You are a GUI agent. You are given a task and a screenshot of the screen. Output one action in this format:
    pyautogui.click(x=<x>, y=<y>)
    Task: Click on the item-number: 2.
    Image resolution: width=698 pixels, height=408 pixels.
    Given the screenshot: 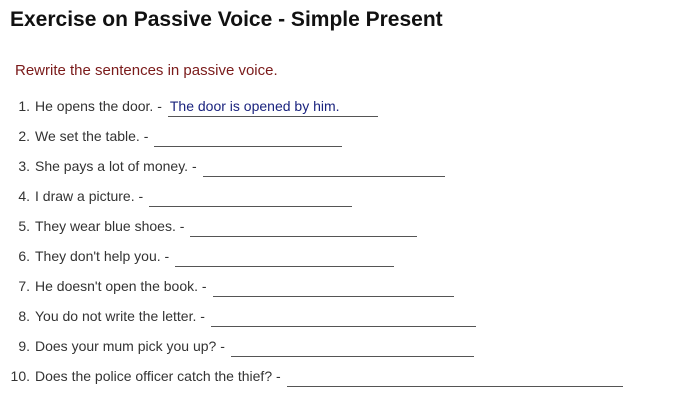 What is the action you would take?
    pyautogui.click(x=24, y=136)
    